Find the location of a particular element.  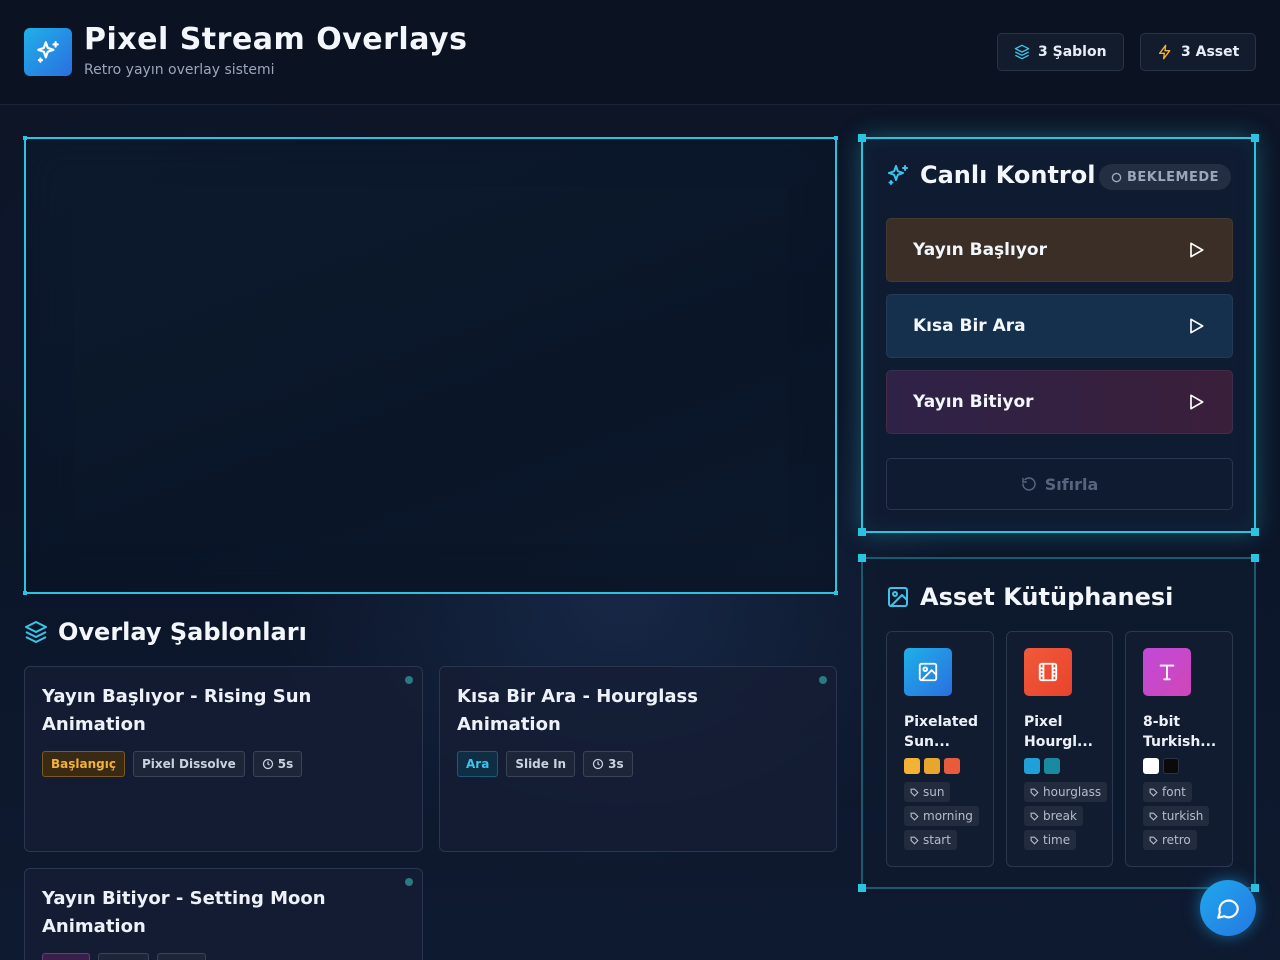

lightning-icon is located at coordinates (1165, 52).